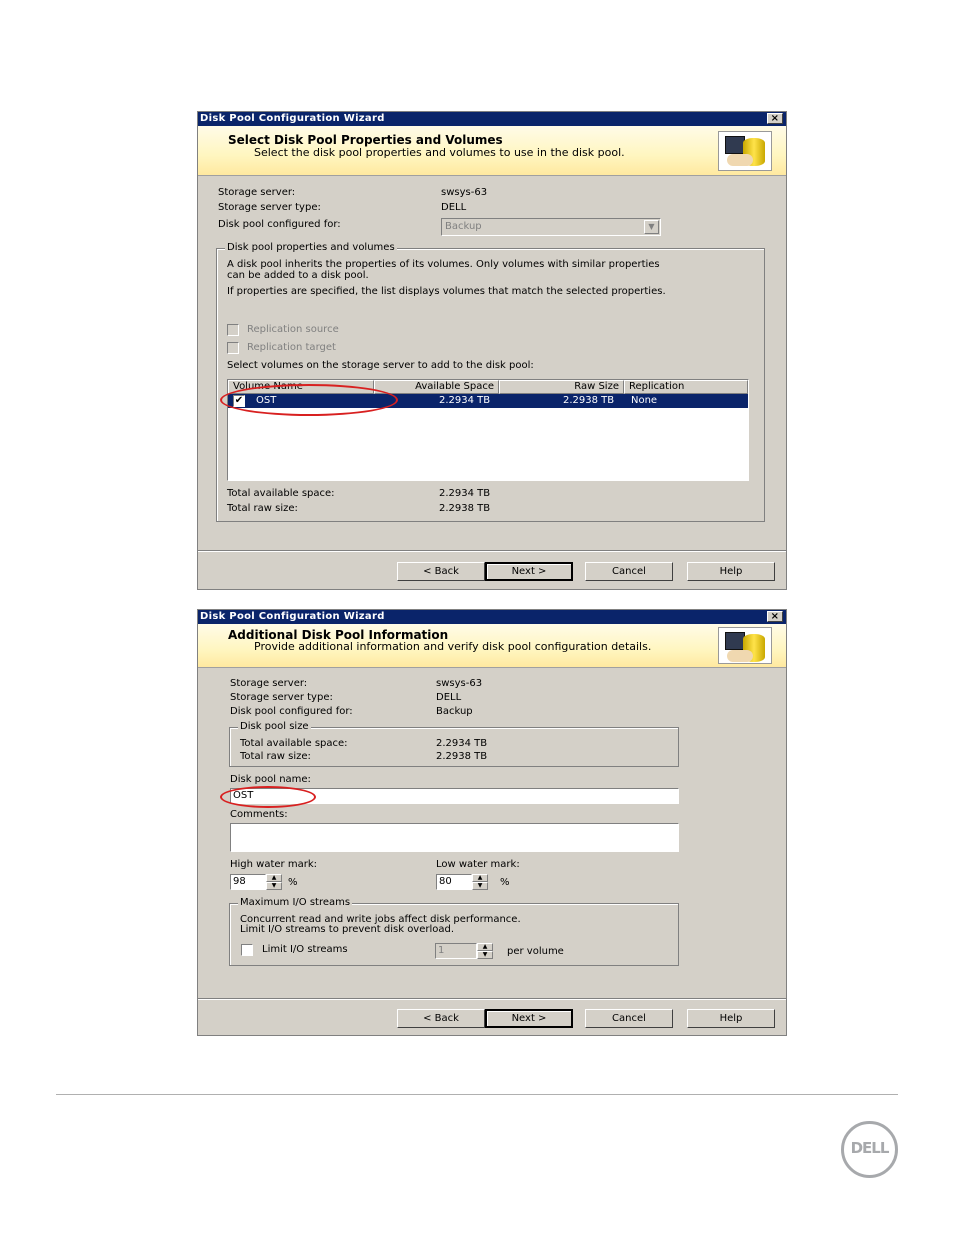  I want to click on table-row: ✔ OST 2.2934 TB 2.2938 TB None, so click(488, 401).